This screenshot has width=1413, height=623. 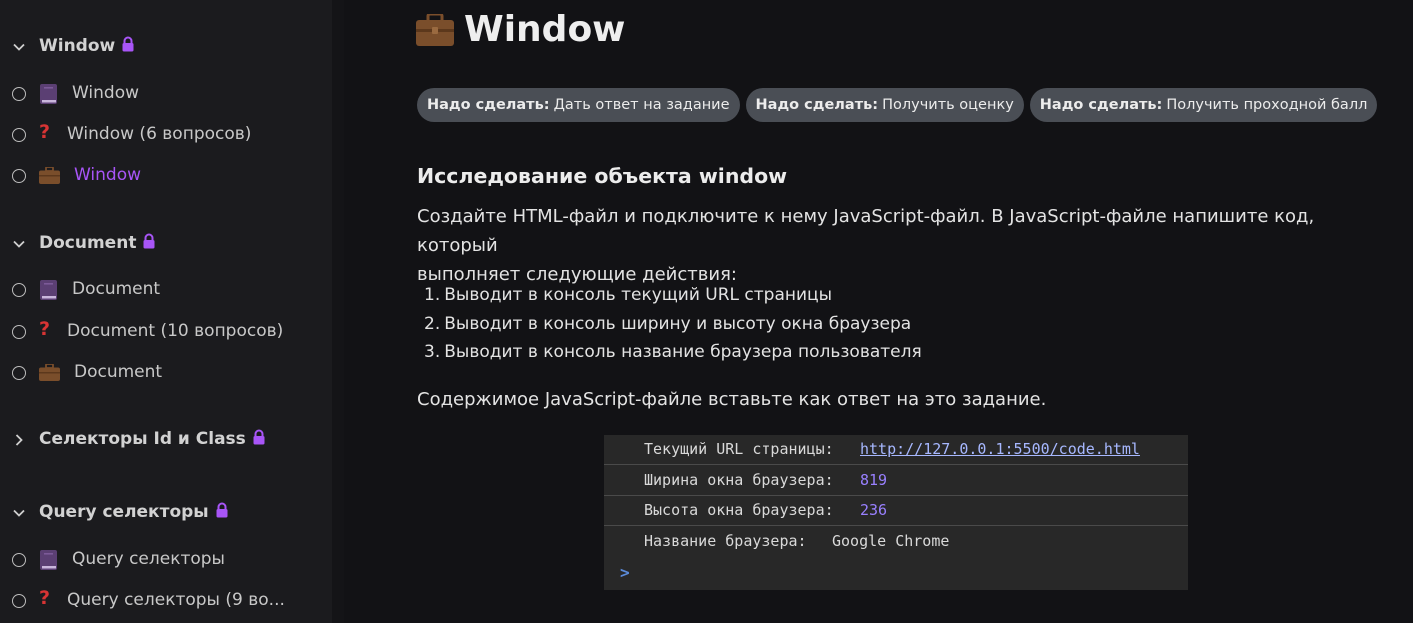 What do you see at coordinates (432, 295) in the screenshot?
I see `list-number: 1.` at bounding box center [432, 295].